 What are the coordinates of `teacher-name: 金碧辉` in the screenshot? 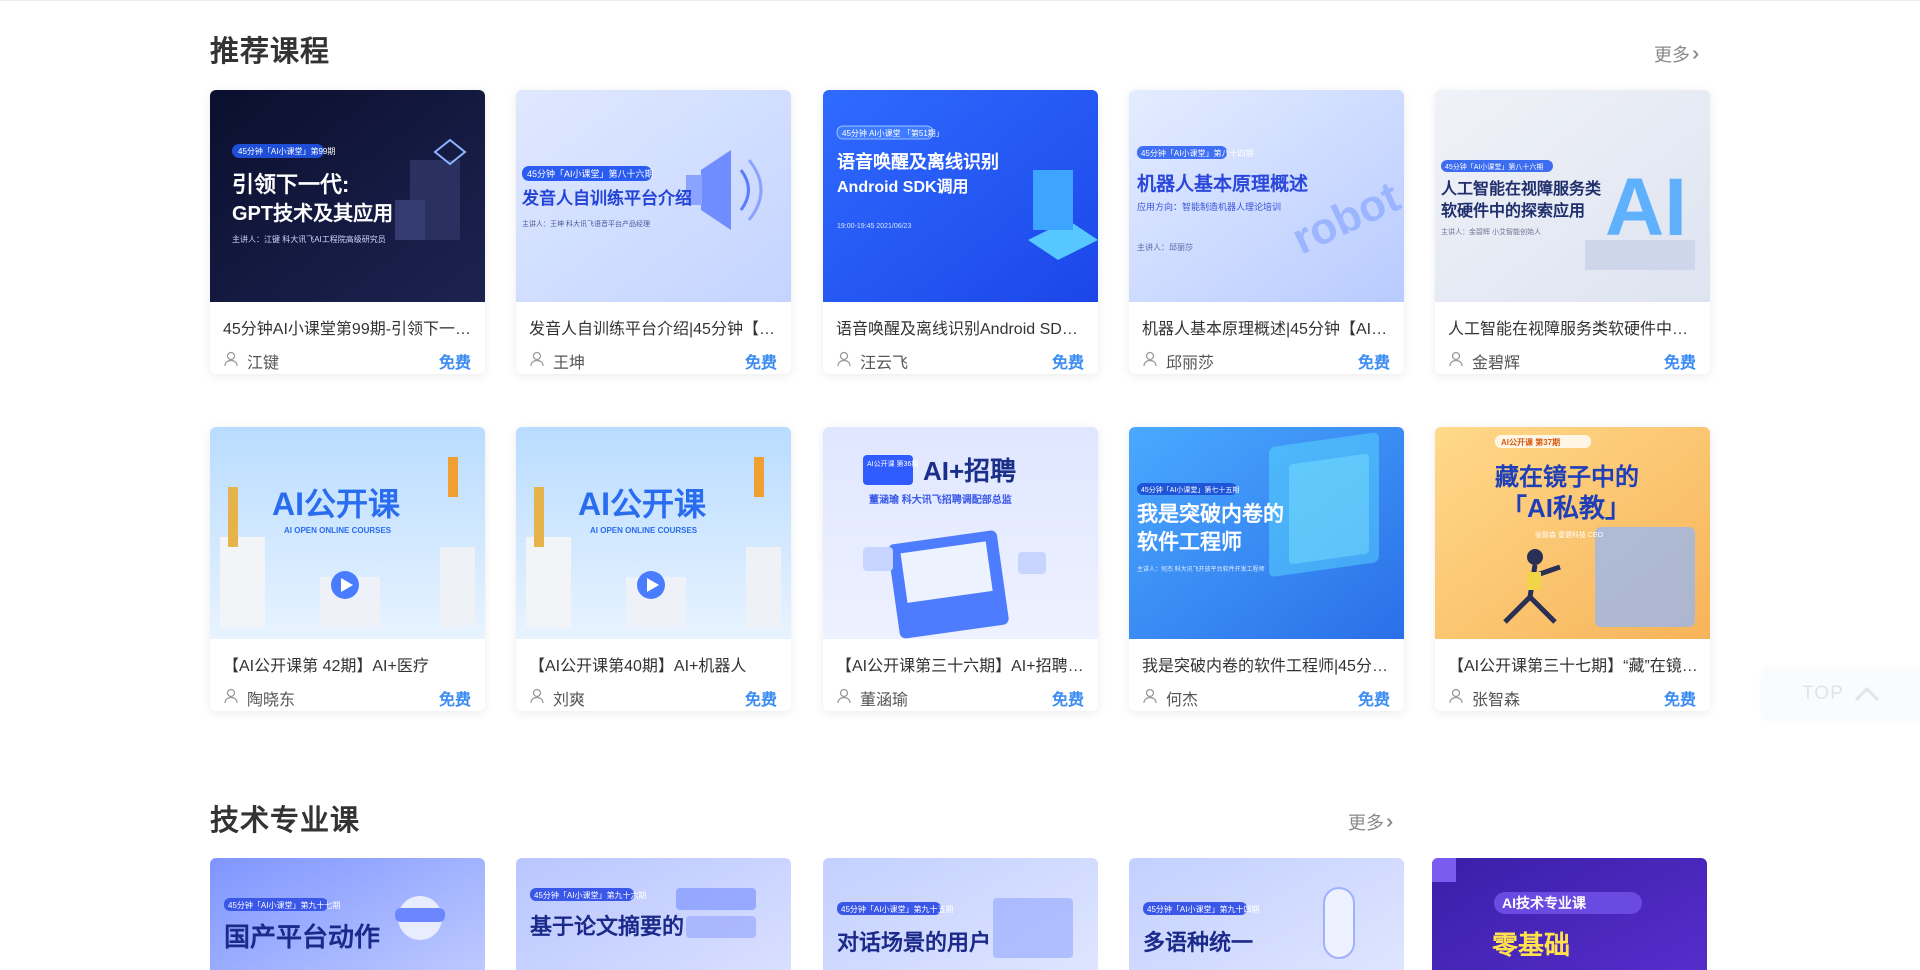 It's located at (1496, 363).